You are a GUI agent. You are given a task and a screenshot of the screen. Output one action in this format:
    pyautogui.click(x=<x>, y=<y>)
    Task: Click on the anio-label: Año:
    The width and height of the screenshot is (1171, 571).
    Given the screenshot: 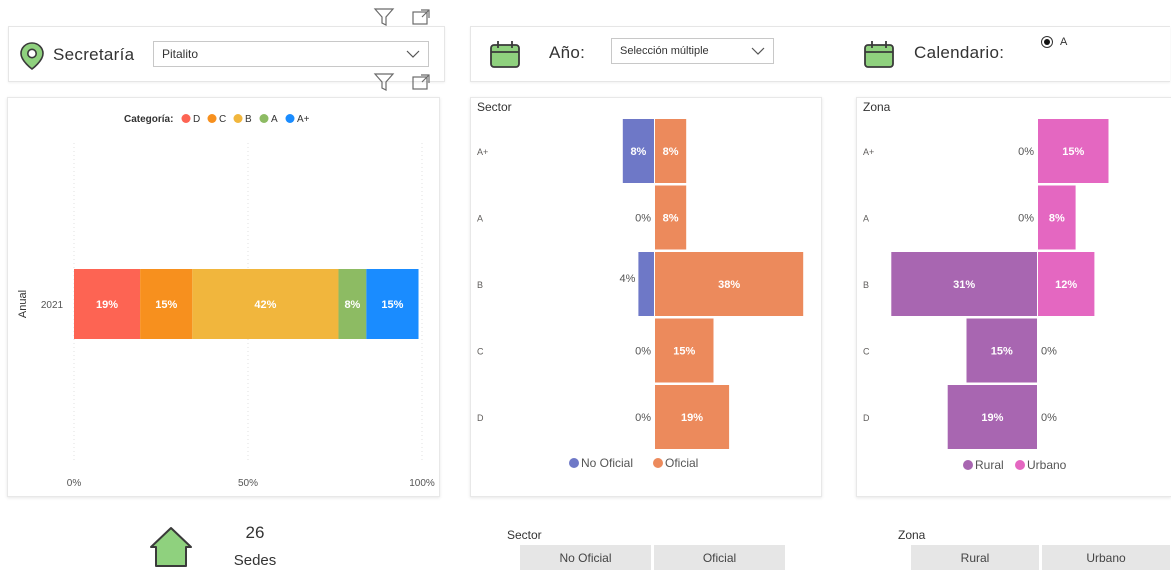 What is the action you would take?
    pyautogui.click(x=567, y=52)
    